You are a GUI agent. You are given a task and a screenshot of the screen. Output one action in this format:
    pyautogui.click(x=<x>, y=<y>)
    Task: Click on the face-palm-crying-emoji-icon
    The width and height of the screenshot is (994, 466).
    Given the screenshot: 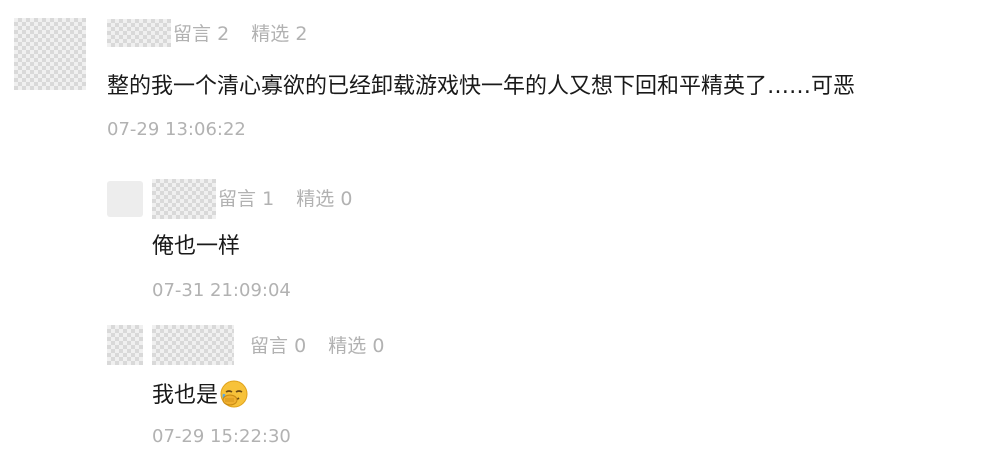 What is the action you would take?
    pyautogui.click(x=234, y=394)
    